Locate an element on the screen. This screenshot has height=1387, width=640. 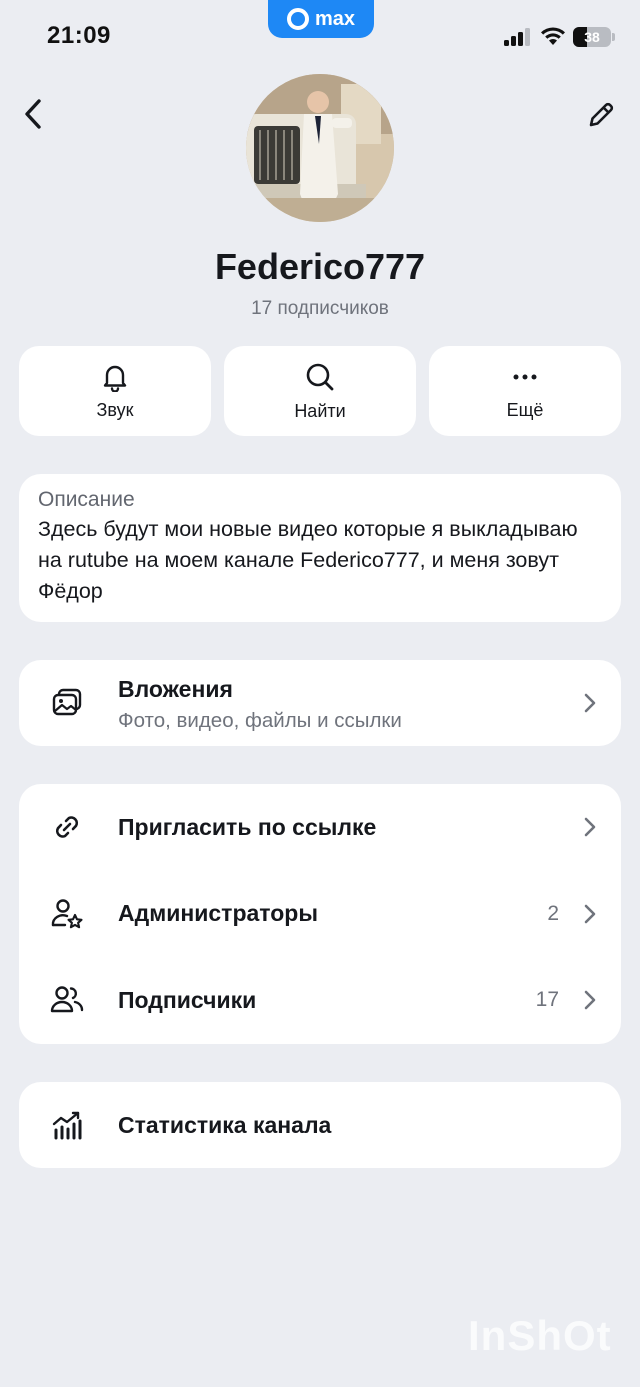
attachments-subtitle: Фото, видео, файлы и ссылки is located at coordinates (260, 720).